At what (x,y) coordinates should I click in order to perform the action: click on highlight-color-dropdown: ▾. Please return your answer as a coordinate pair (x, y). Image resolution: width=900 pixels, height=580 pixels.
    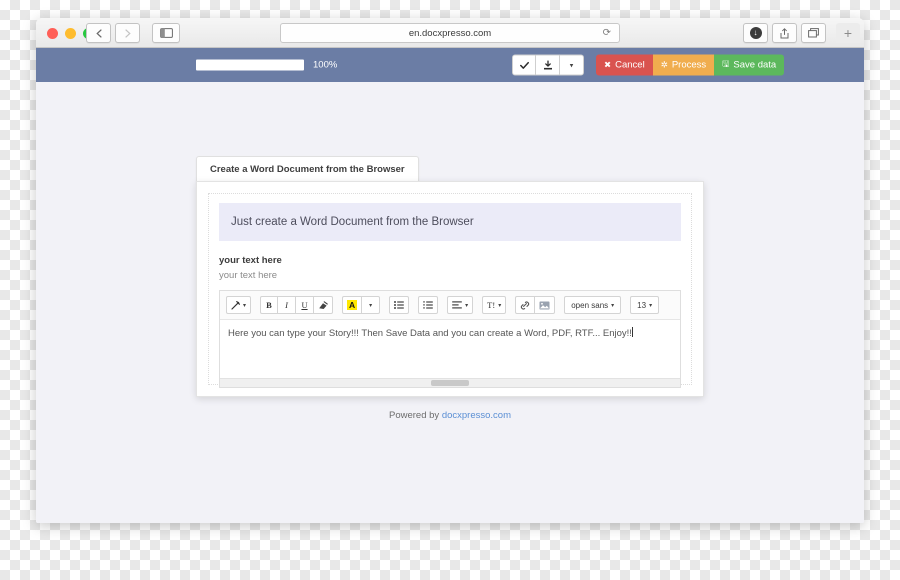
    Looking at the image, I should click on (371, 305).